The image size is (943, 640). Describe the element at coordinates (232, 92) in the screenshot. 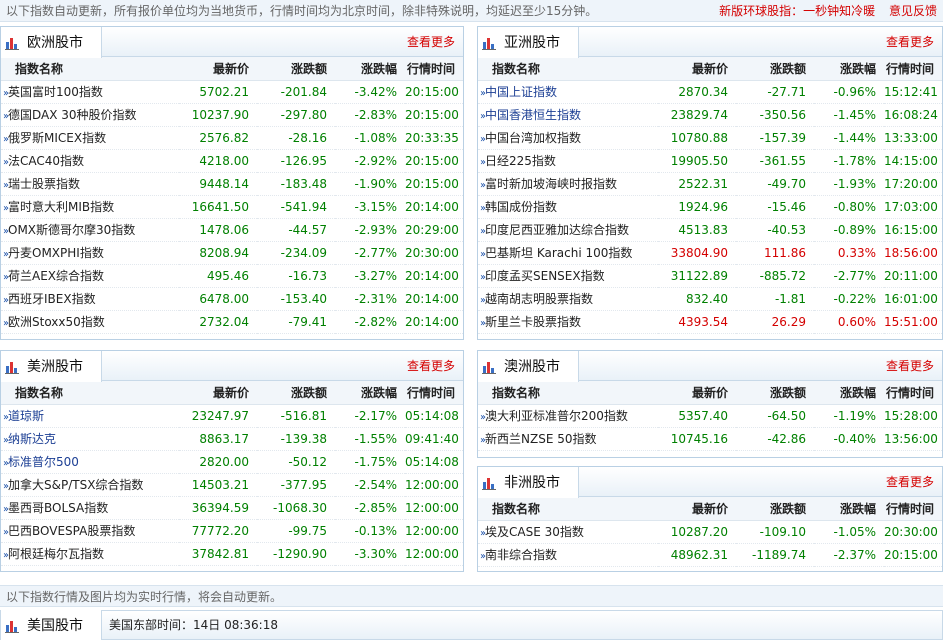

I see `table-row: ››英国富时100指数 5702.21 -201.84 -3.42% 20:15:00` at that location.